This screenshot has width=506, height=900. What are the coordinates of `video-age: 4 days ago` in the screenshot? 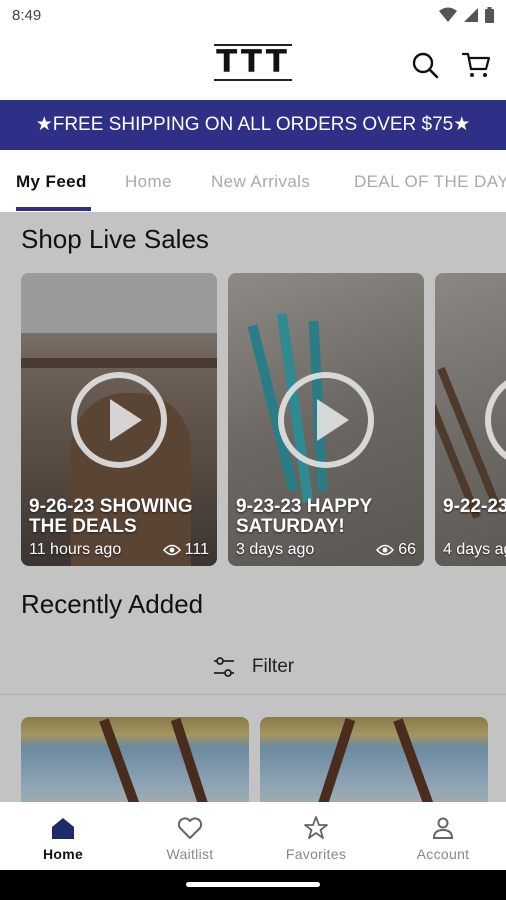 It's located at (474, 549).